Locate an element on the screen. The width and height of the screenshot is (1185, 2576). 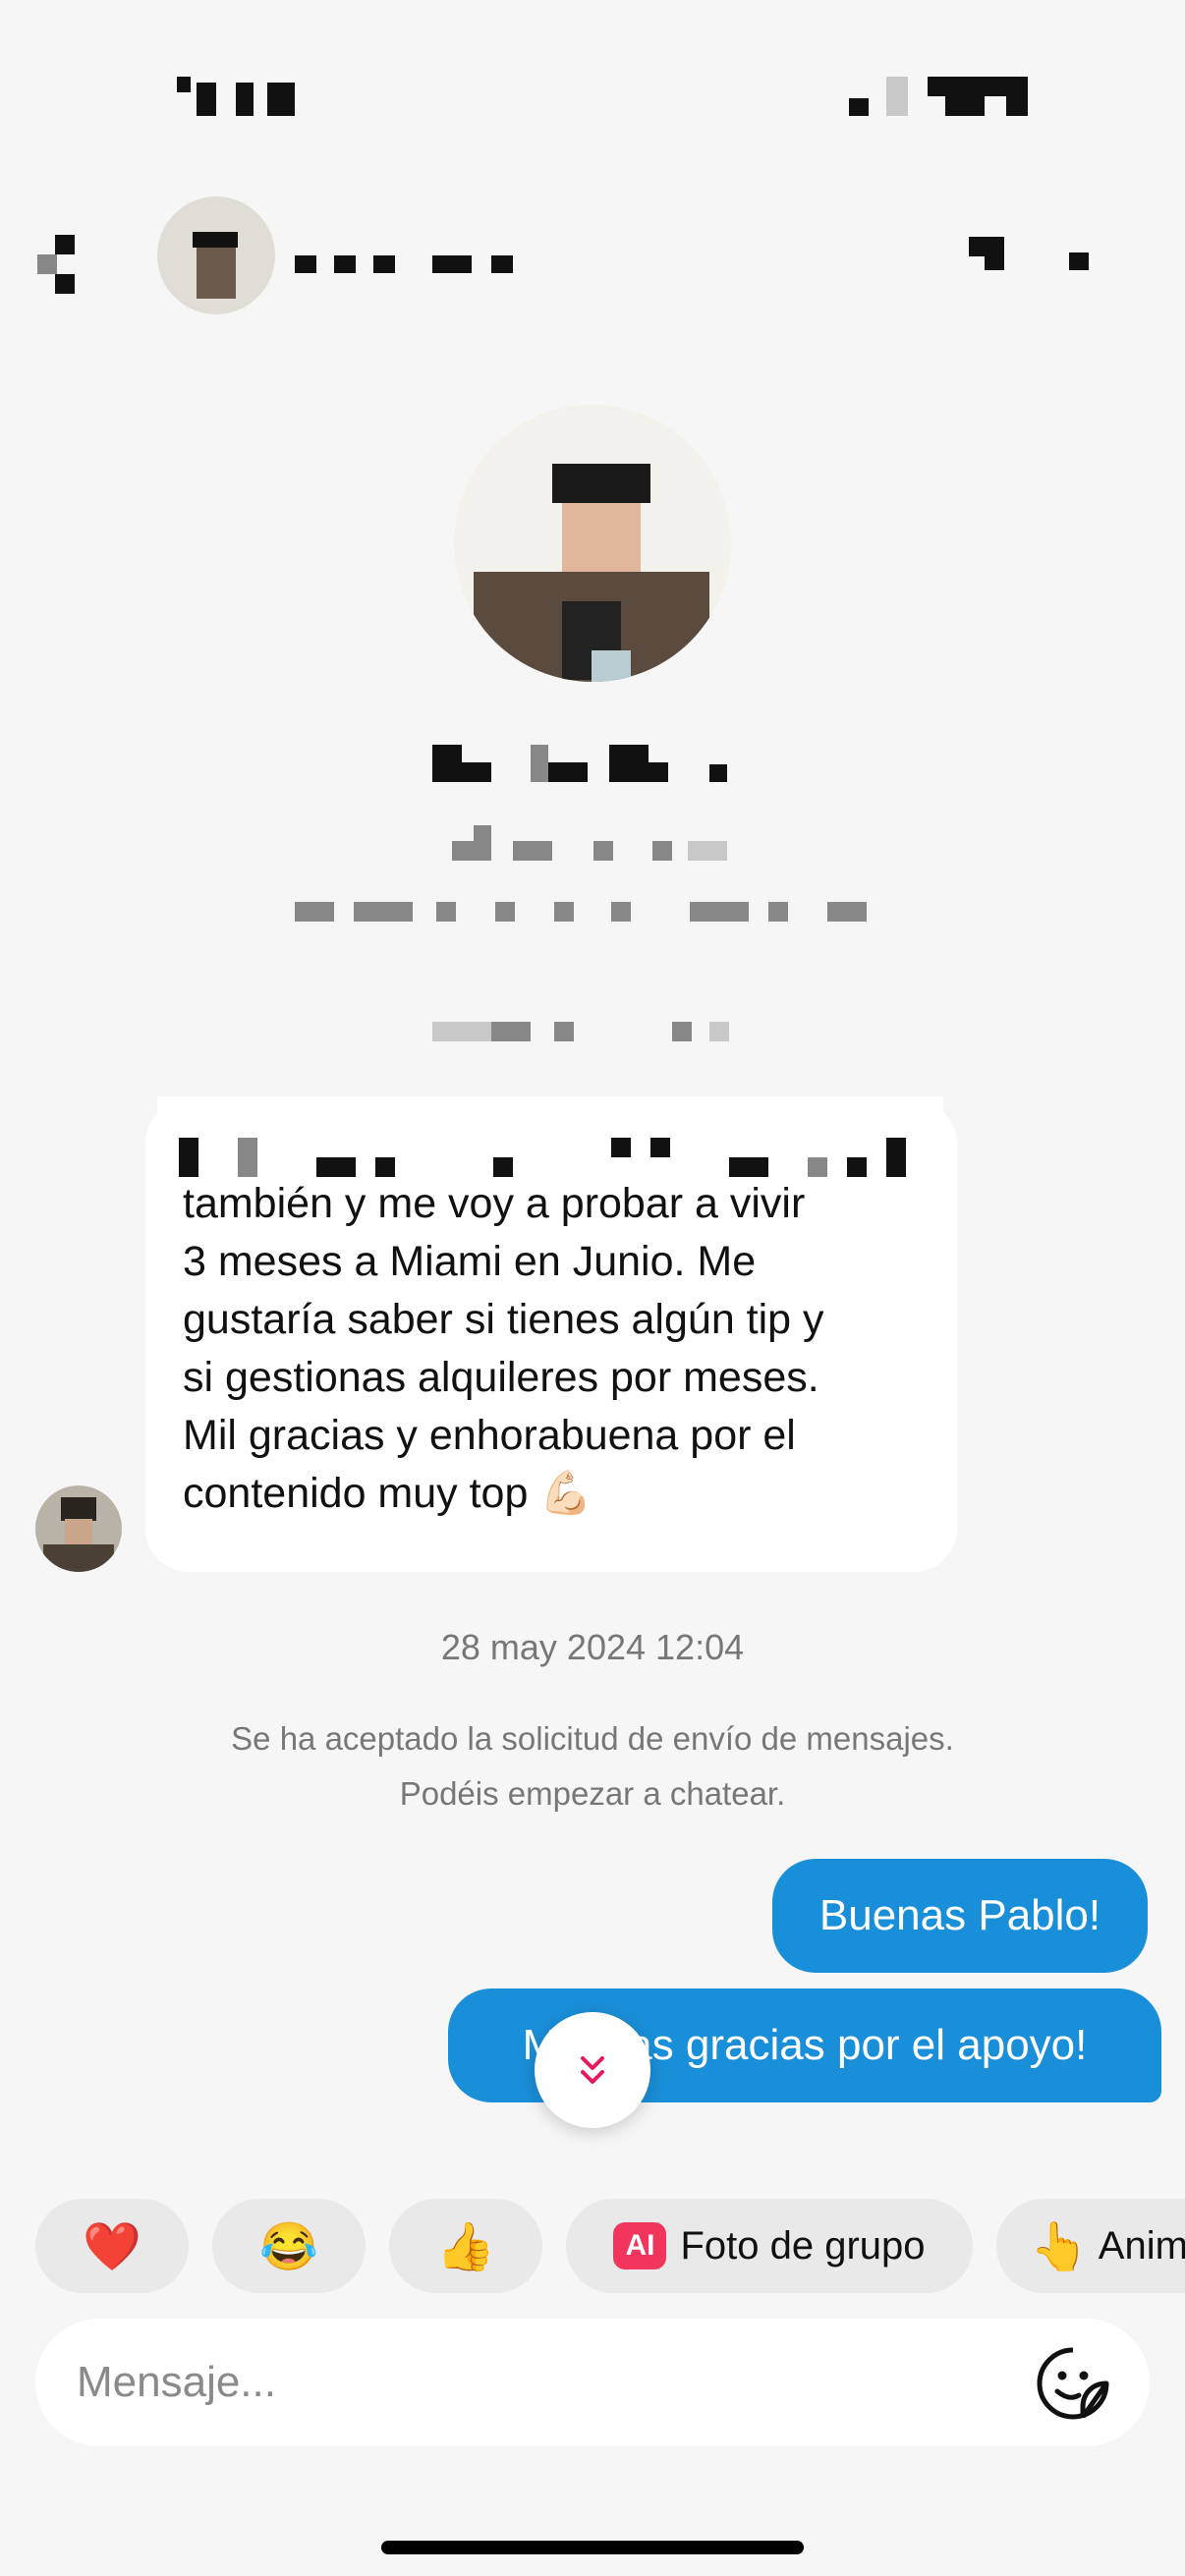
profile-stats is located at coordinates (590, 921).